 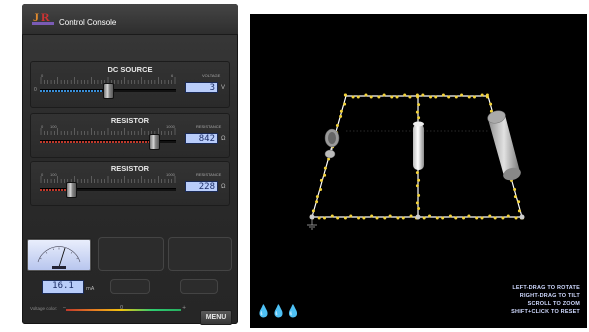 I want to click on menu-button: MENU, so click(x=216, y=317).